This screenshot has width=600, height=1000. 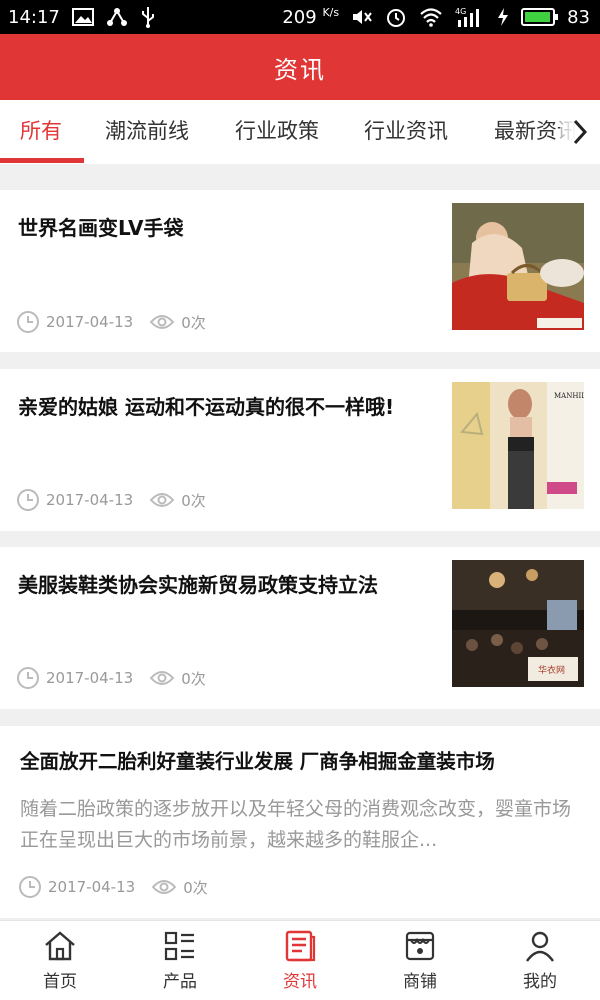 What do you see at coordinates (540, 17) in the screenshot?
I see `battery-icon` at bounding box center [540, 17].